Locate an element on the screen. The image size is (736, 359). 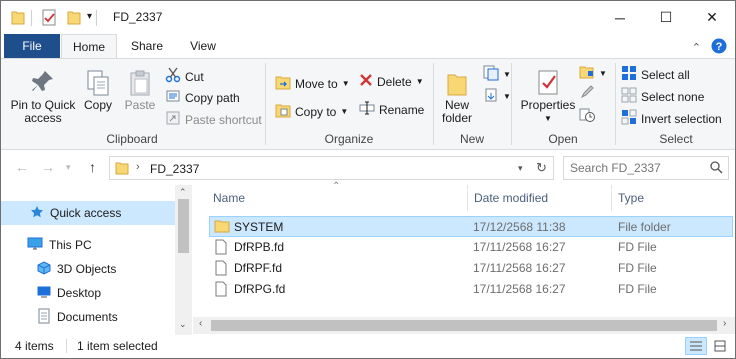
copy-to-button: Copy to ▼ is located at coordinates (311, 111).